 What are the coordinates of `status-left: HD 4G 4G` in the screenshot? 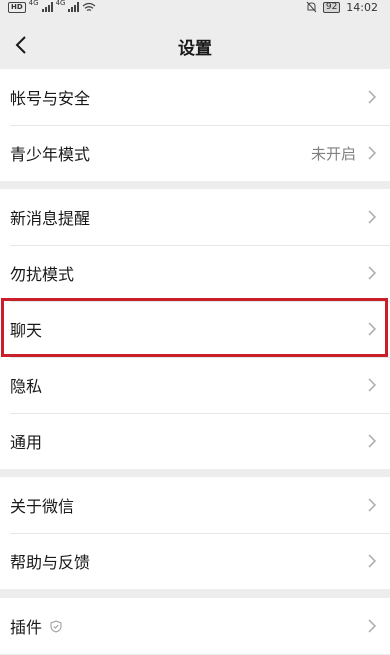 It's located at (52, 7).